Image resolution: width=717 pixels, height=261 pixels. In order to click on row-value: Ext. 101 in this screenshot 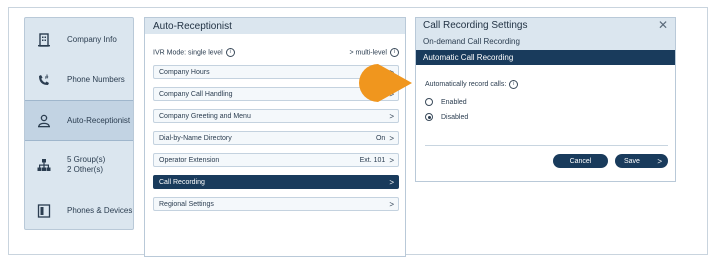, I will do `click(372, 160)`.